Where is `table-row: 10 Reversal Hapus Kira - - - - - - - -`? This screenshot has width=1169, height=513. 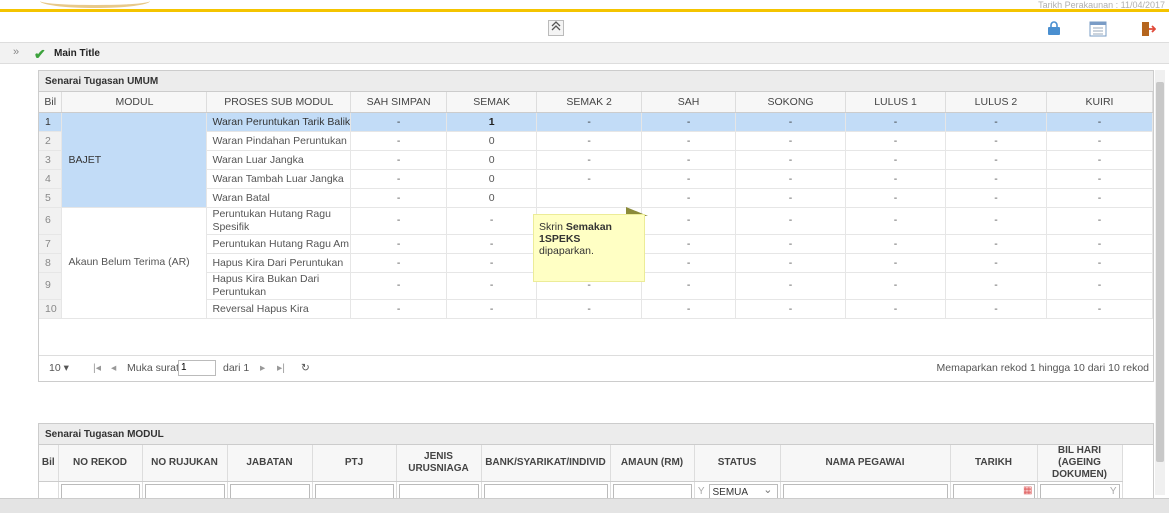 table-row: 10 Reversal Hapus Kira - - - - - - - - is located at coordinates (596, 309).